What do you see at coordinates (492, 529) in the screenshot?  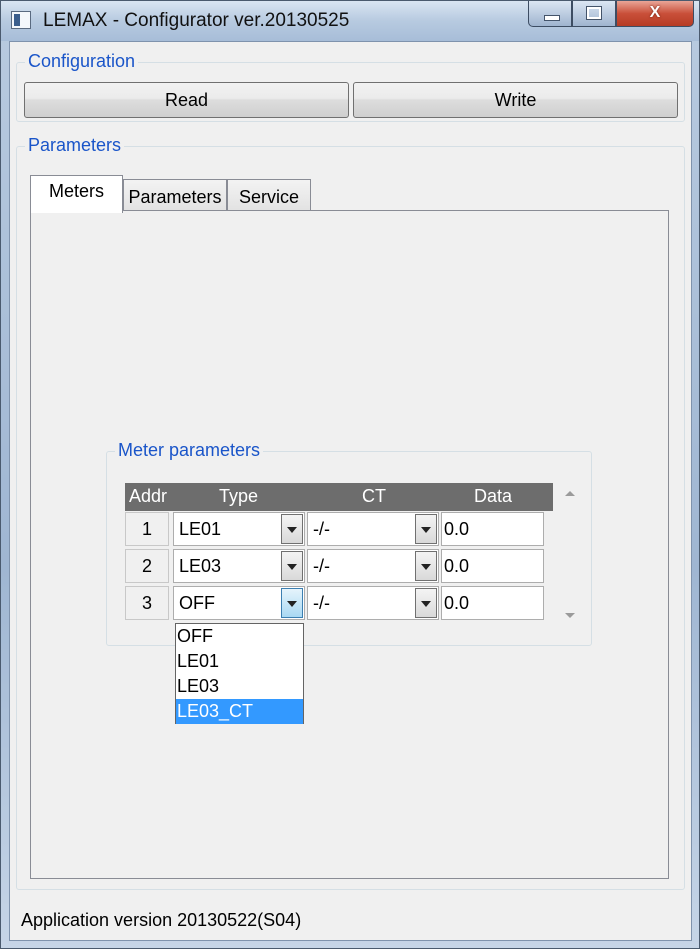 I see `row-1-data-field: 0.0` at bounding box center [492, 529].